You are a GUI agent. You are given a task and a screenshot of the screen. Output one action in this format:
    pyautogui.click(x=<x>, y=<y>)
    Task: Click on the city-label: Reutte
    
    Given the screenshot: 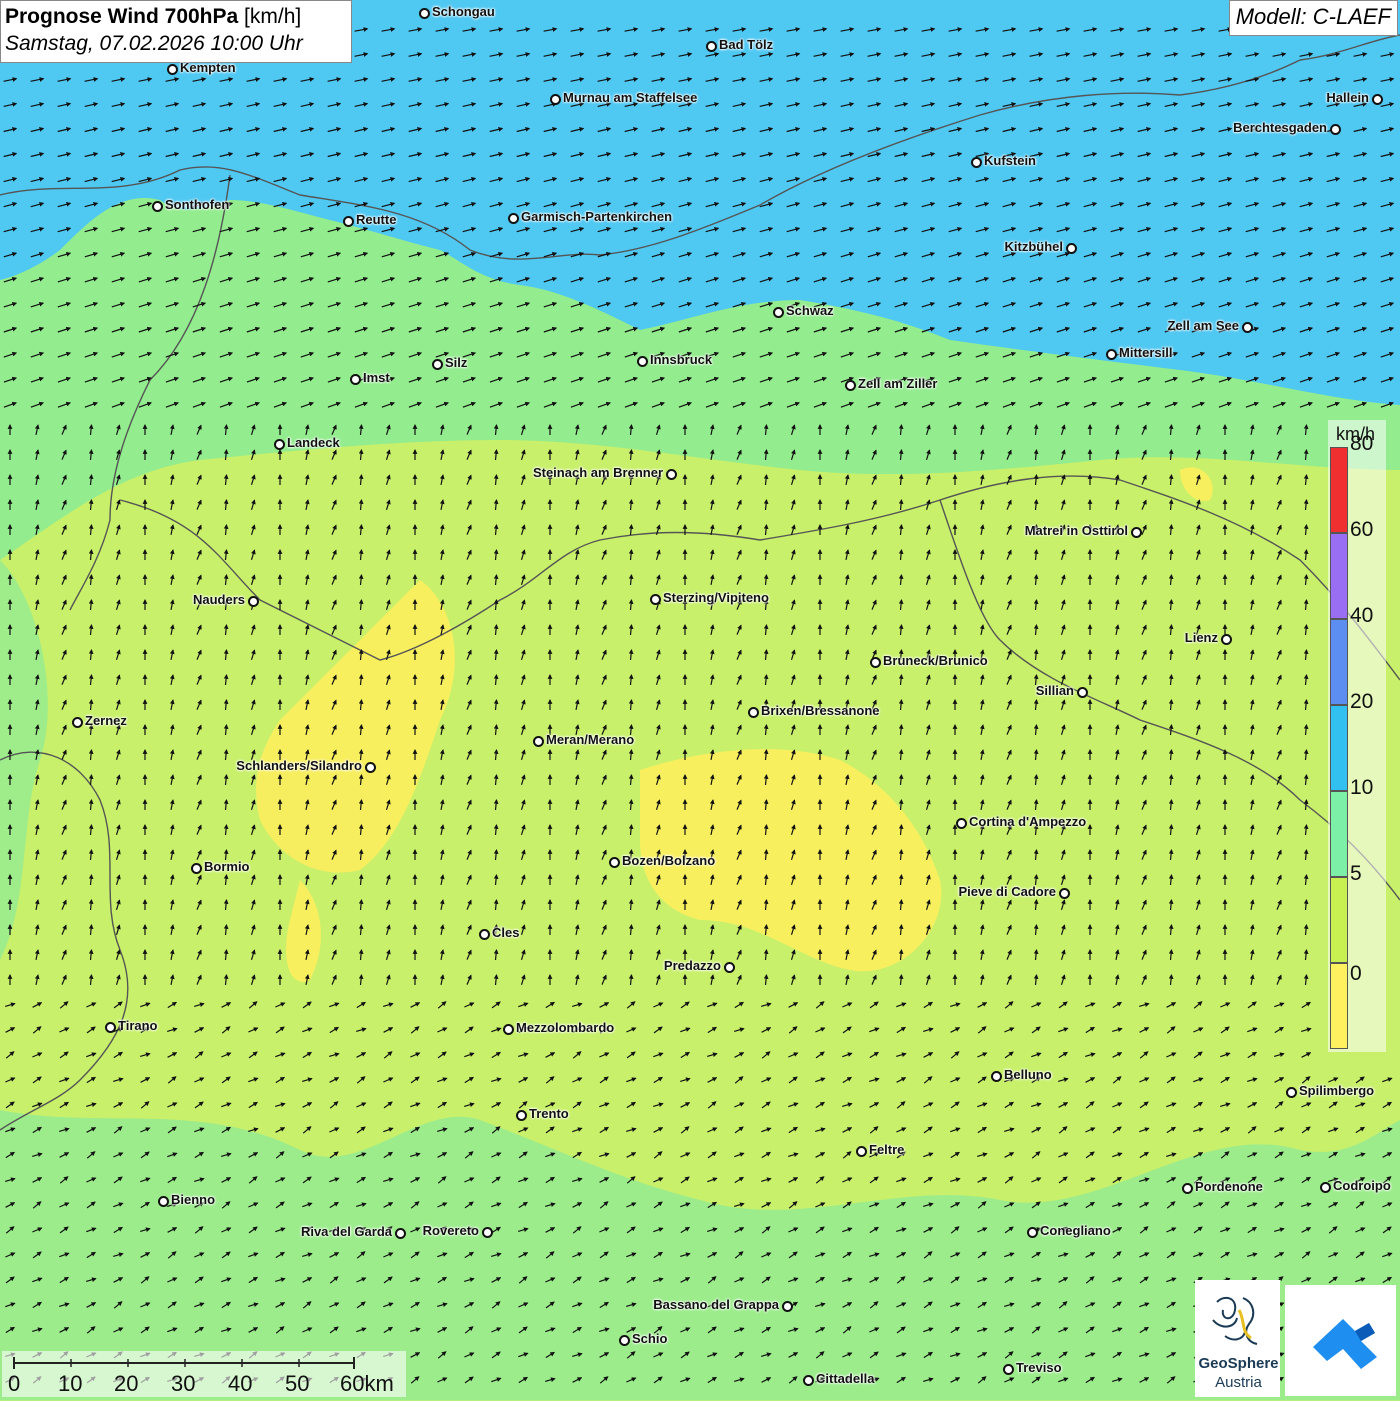 What is the action you would take?
    pyautogui.click(x=376, y=219)
    